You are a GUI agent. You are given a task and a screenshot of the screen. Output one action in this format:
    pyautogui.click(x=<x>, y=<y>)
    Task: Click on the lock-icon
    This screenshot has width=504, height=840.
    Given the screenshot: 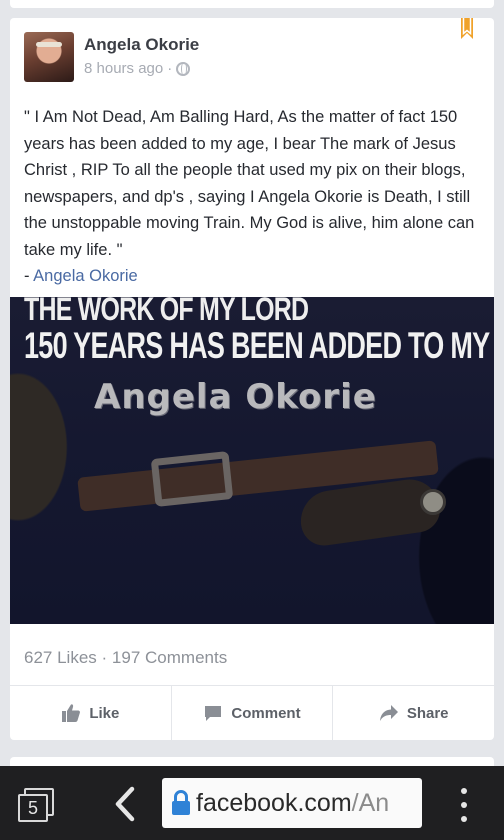 What is the action you would take?
    pyautogui.click(x=181, y=802)
    